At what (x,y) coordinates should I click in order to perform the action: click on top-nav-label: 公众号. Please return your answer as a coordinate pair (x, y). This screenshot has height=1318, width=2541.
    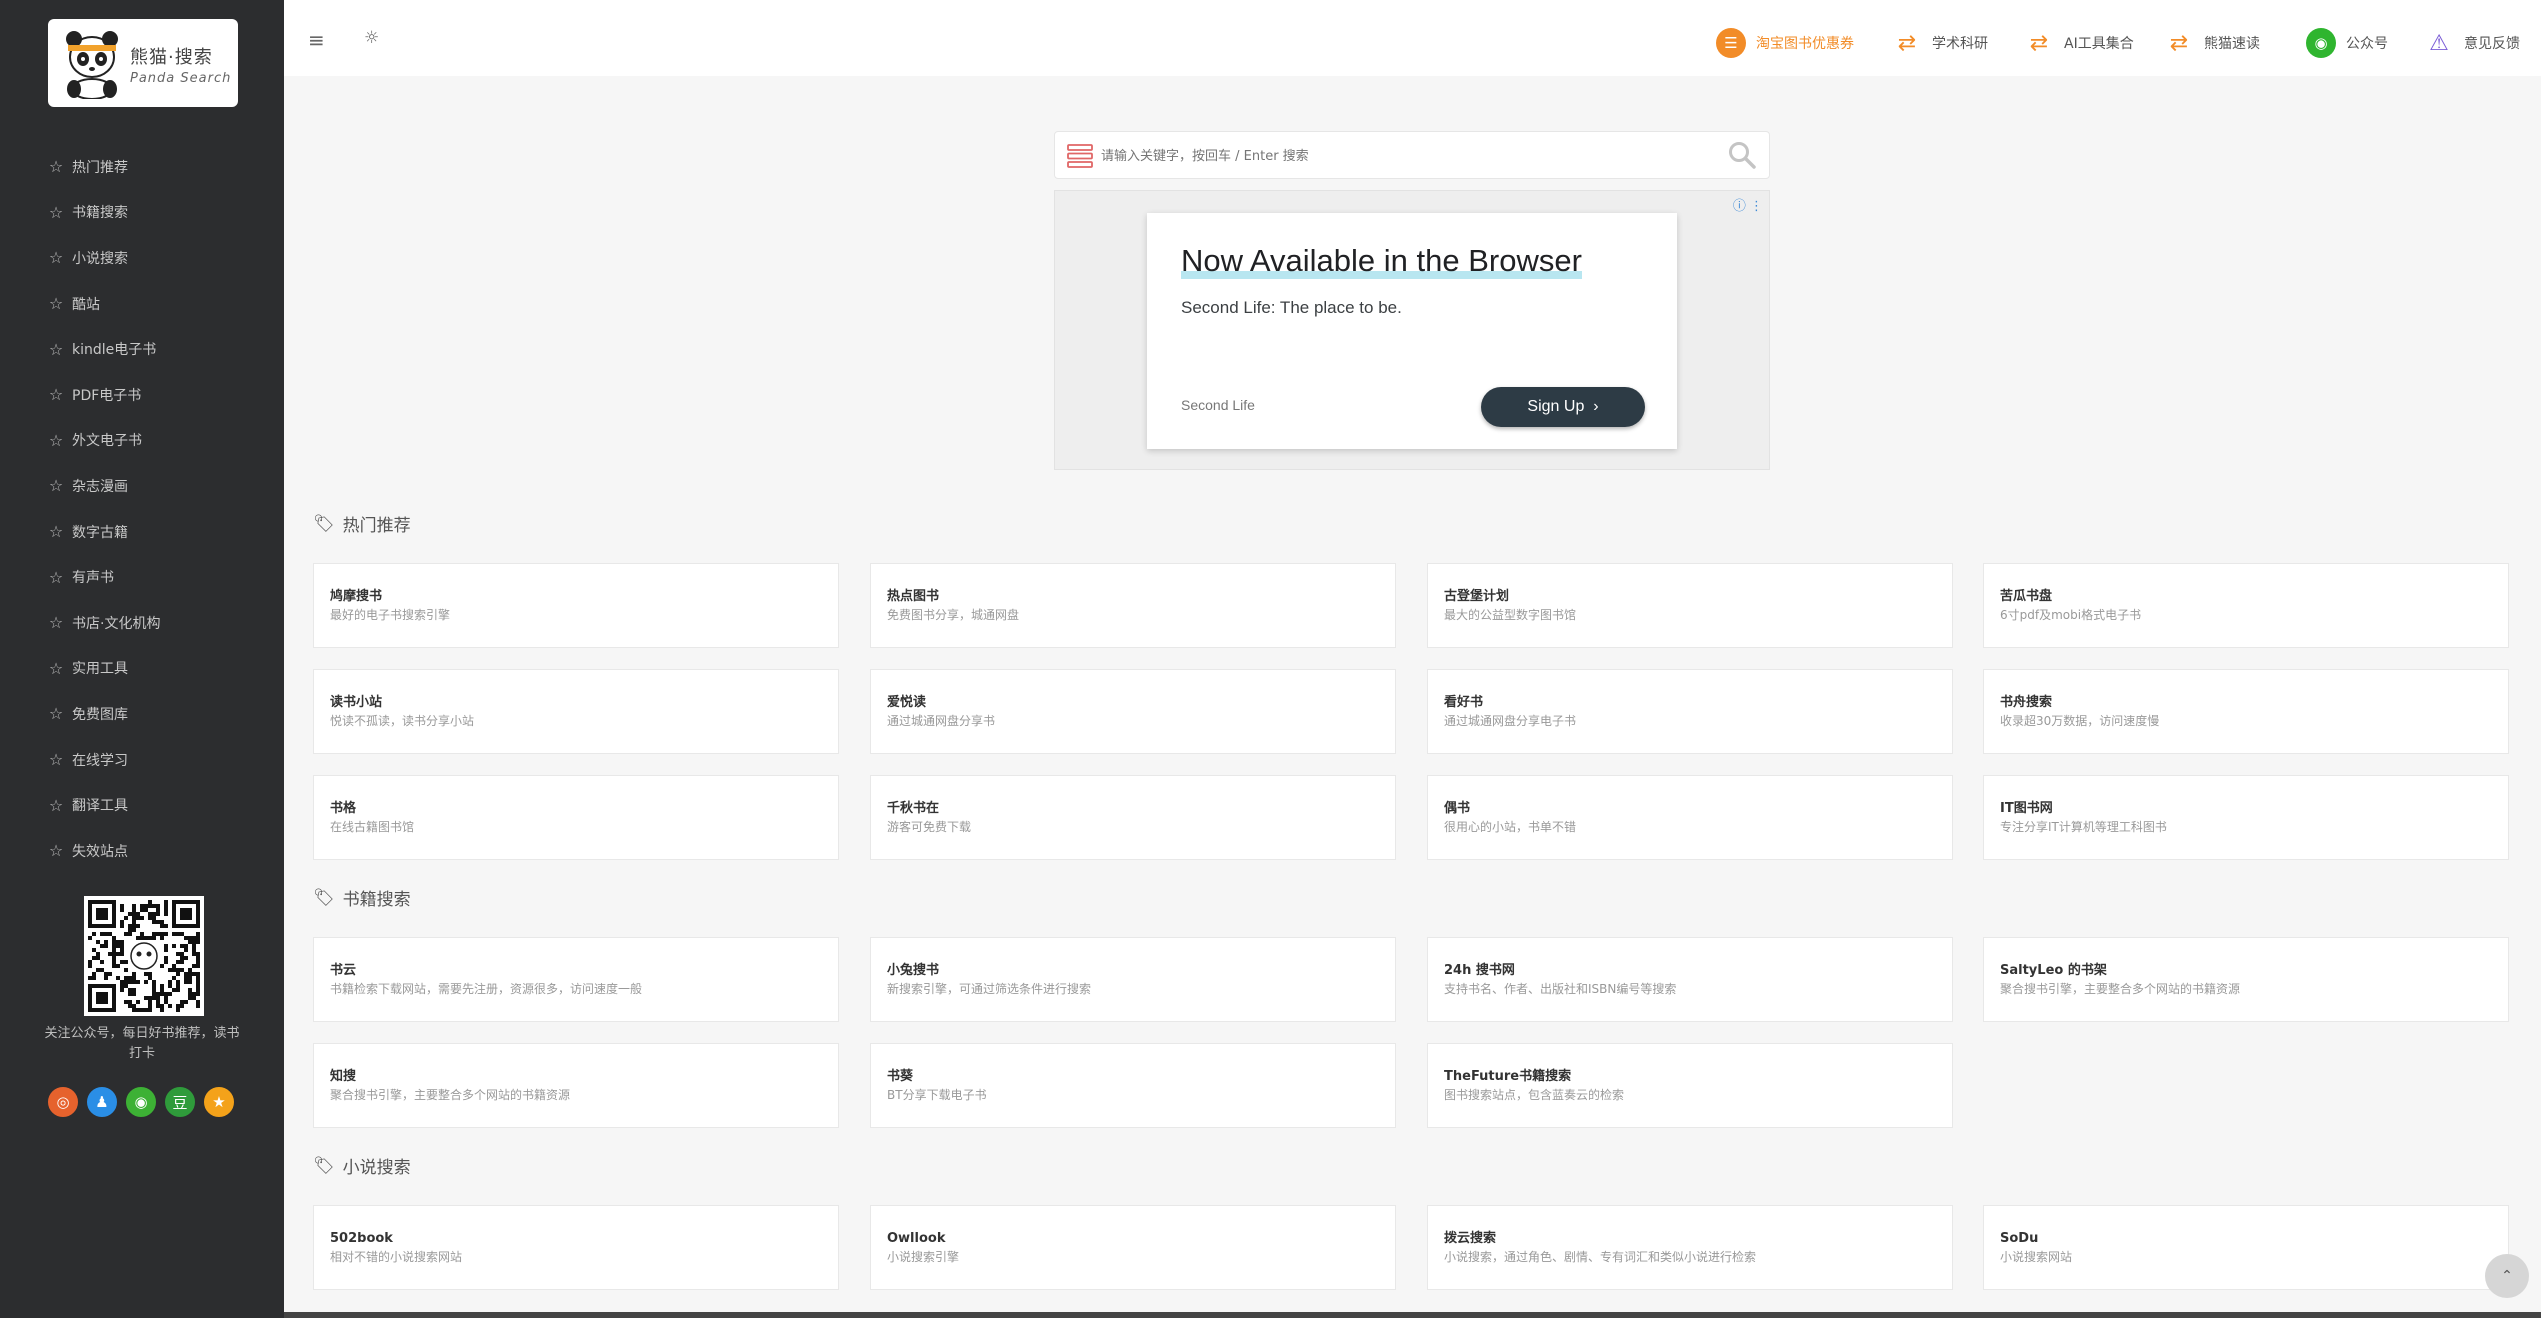
    Looking at the image, I should click on (2367, 44).